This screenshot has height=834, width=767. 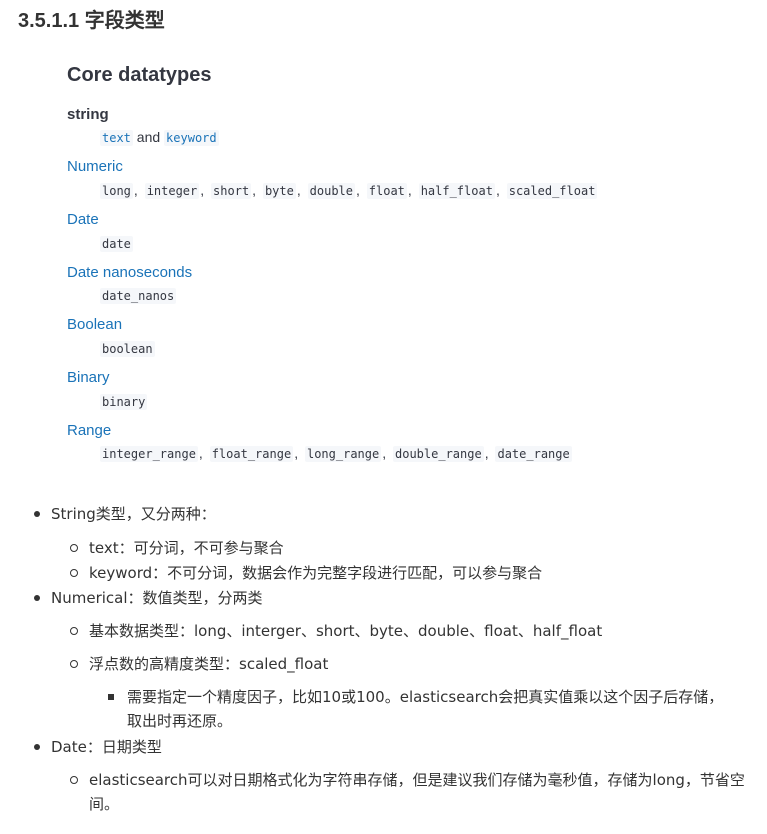 I want to click on desc-string: text and keyword, so click(x=159, y=137).